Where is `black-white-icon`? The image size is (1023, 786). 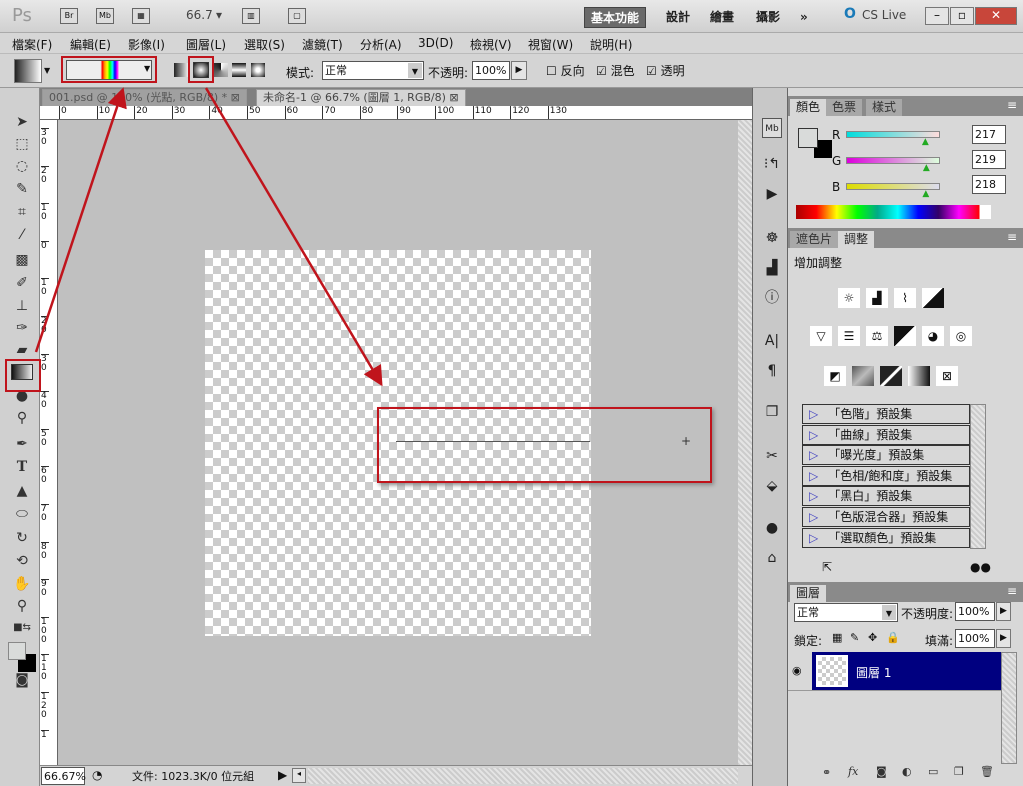
black-white-icon is located at coordinates (905, 336).